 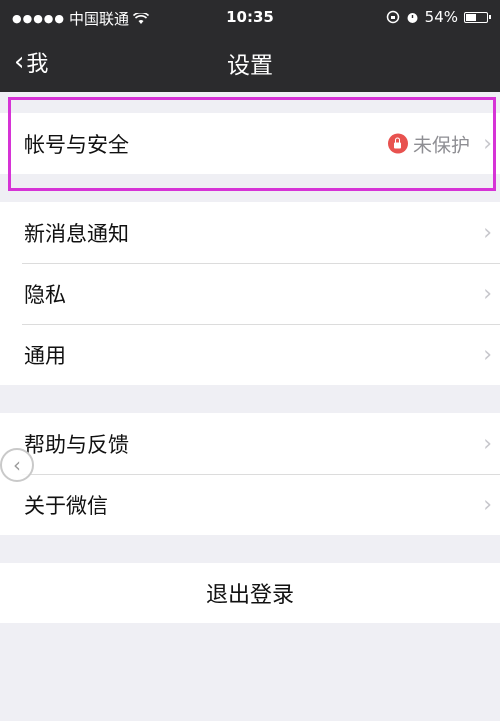 What do you see at coordinates (477, 17) in the screenshot?
I see `battery-icon` at bounding box center [477, 17].